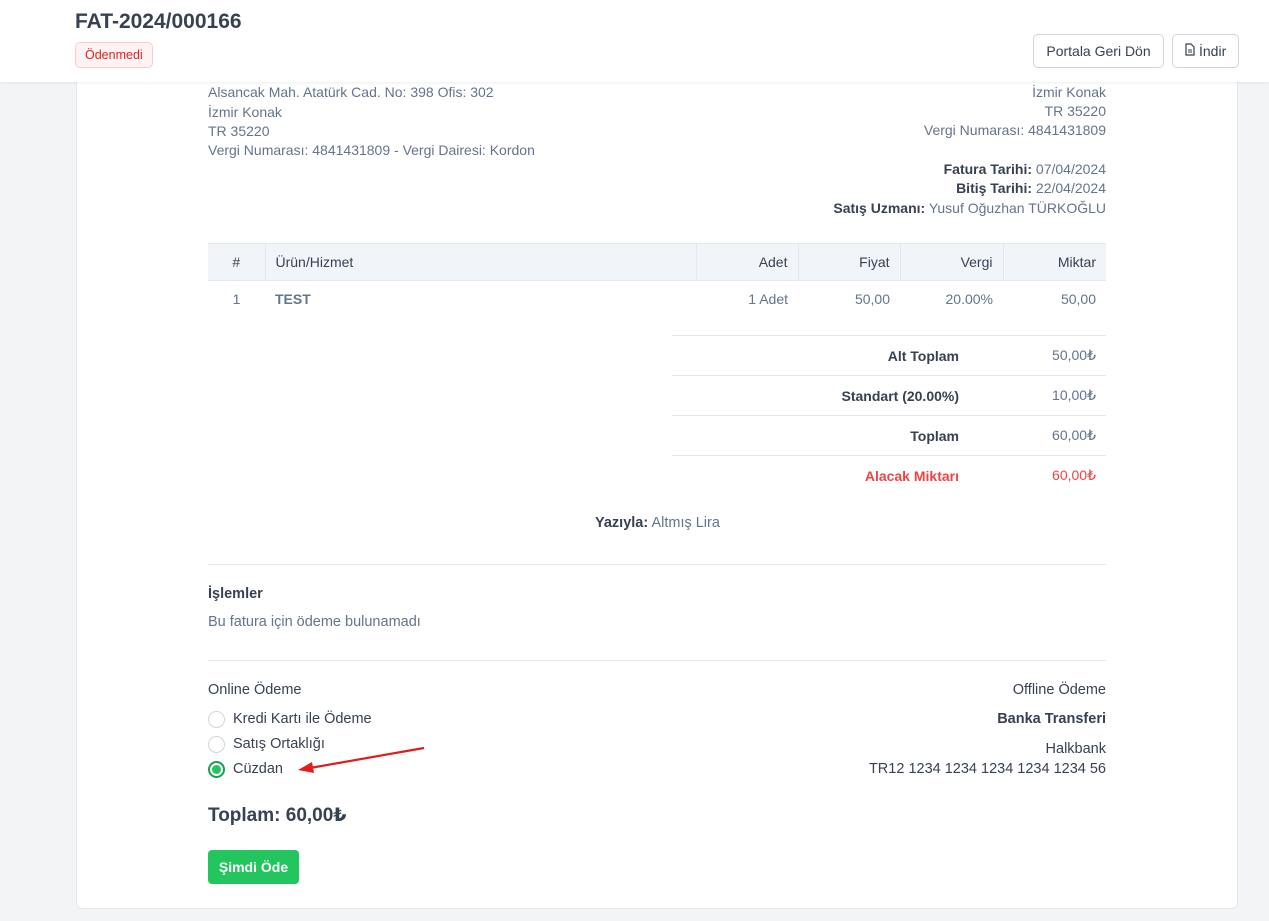 This screenshot has height=921, width=1269. I want to click on row-tax: 20.00%, so click(969, 298).